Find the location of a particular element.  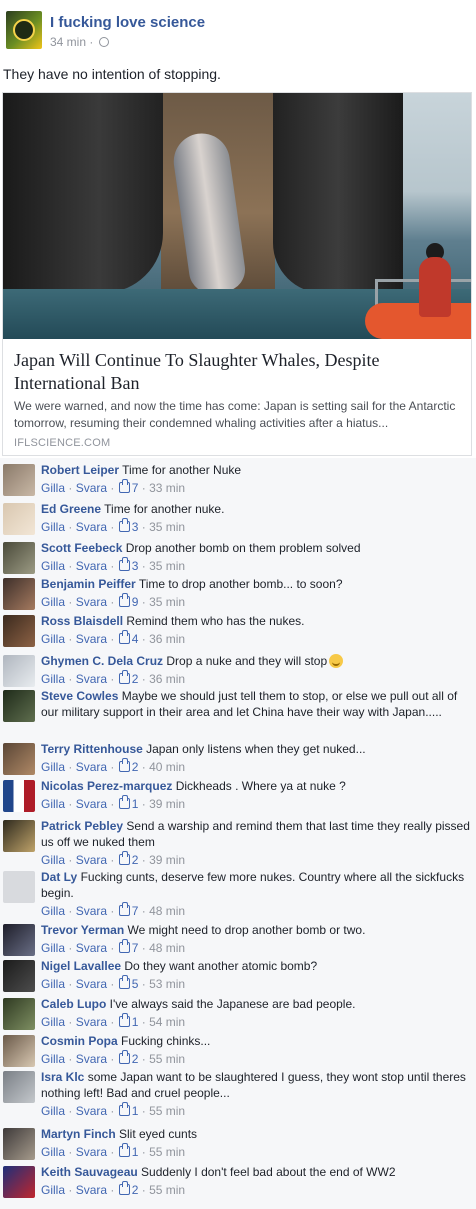

comment-author-link: Steve Cowles is located at coordinates (79, 696).